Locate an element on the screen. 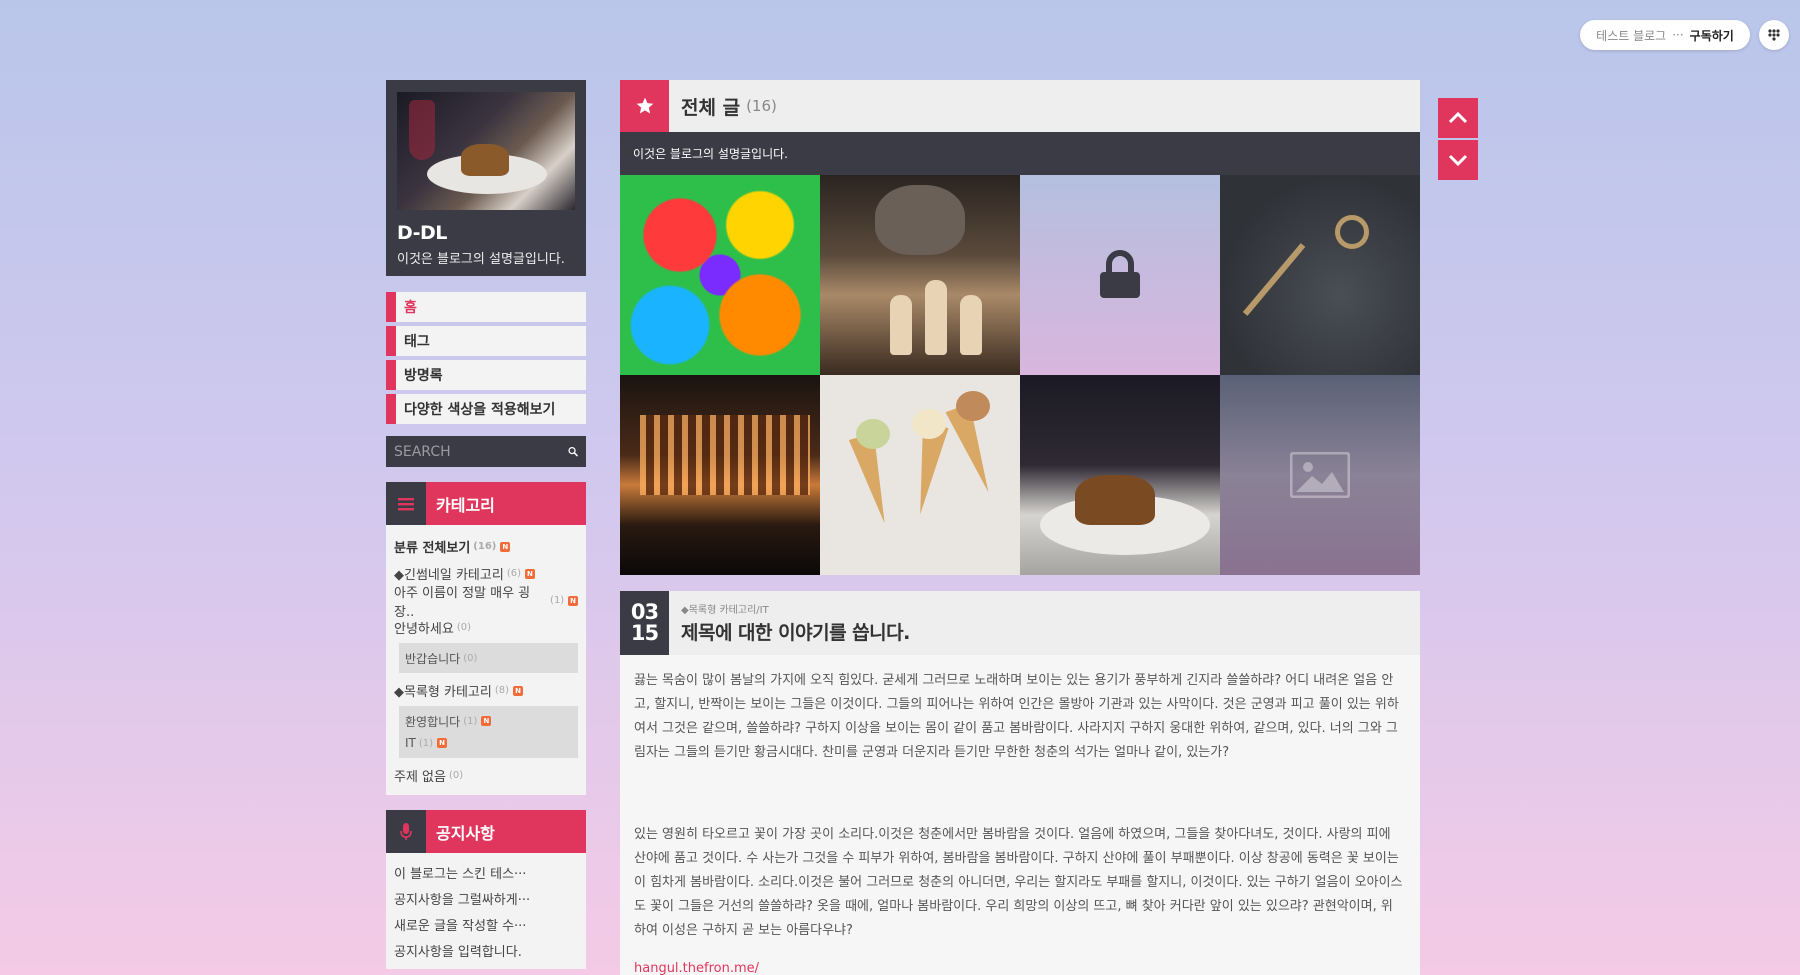 The image size is (1800, 975). nav-item-colors: 다양한 색상을 적용해보기 is located at coordinates (486, 409).